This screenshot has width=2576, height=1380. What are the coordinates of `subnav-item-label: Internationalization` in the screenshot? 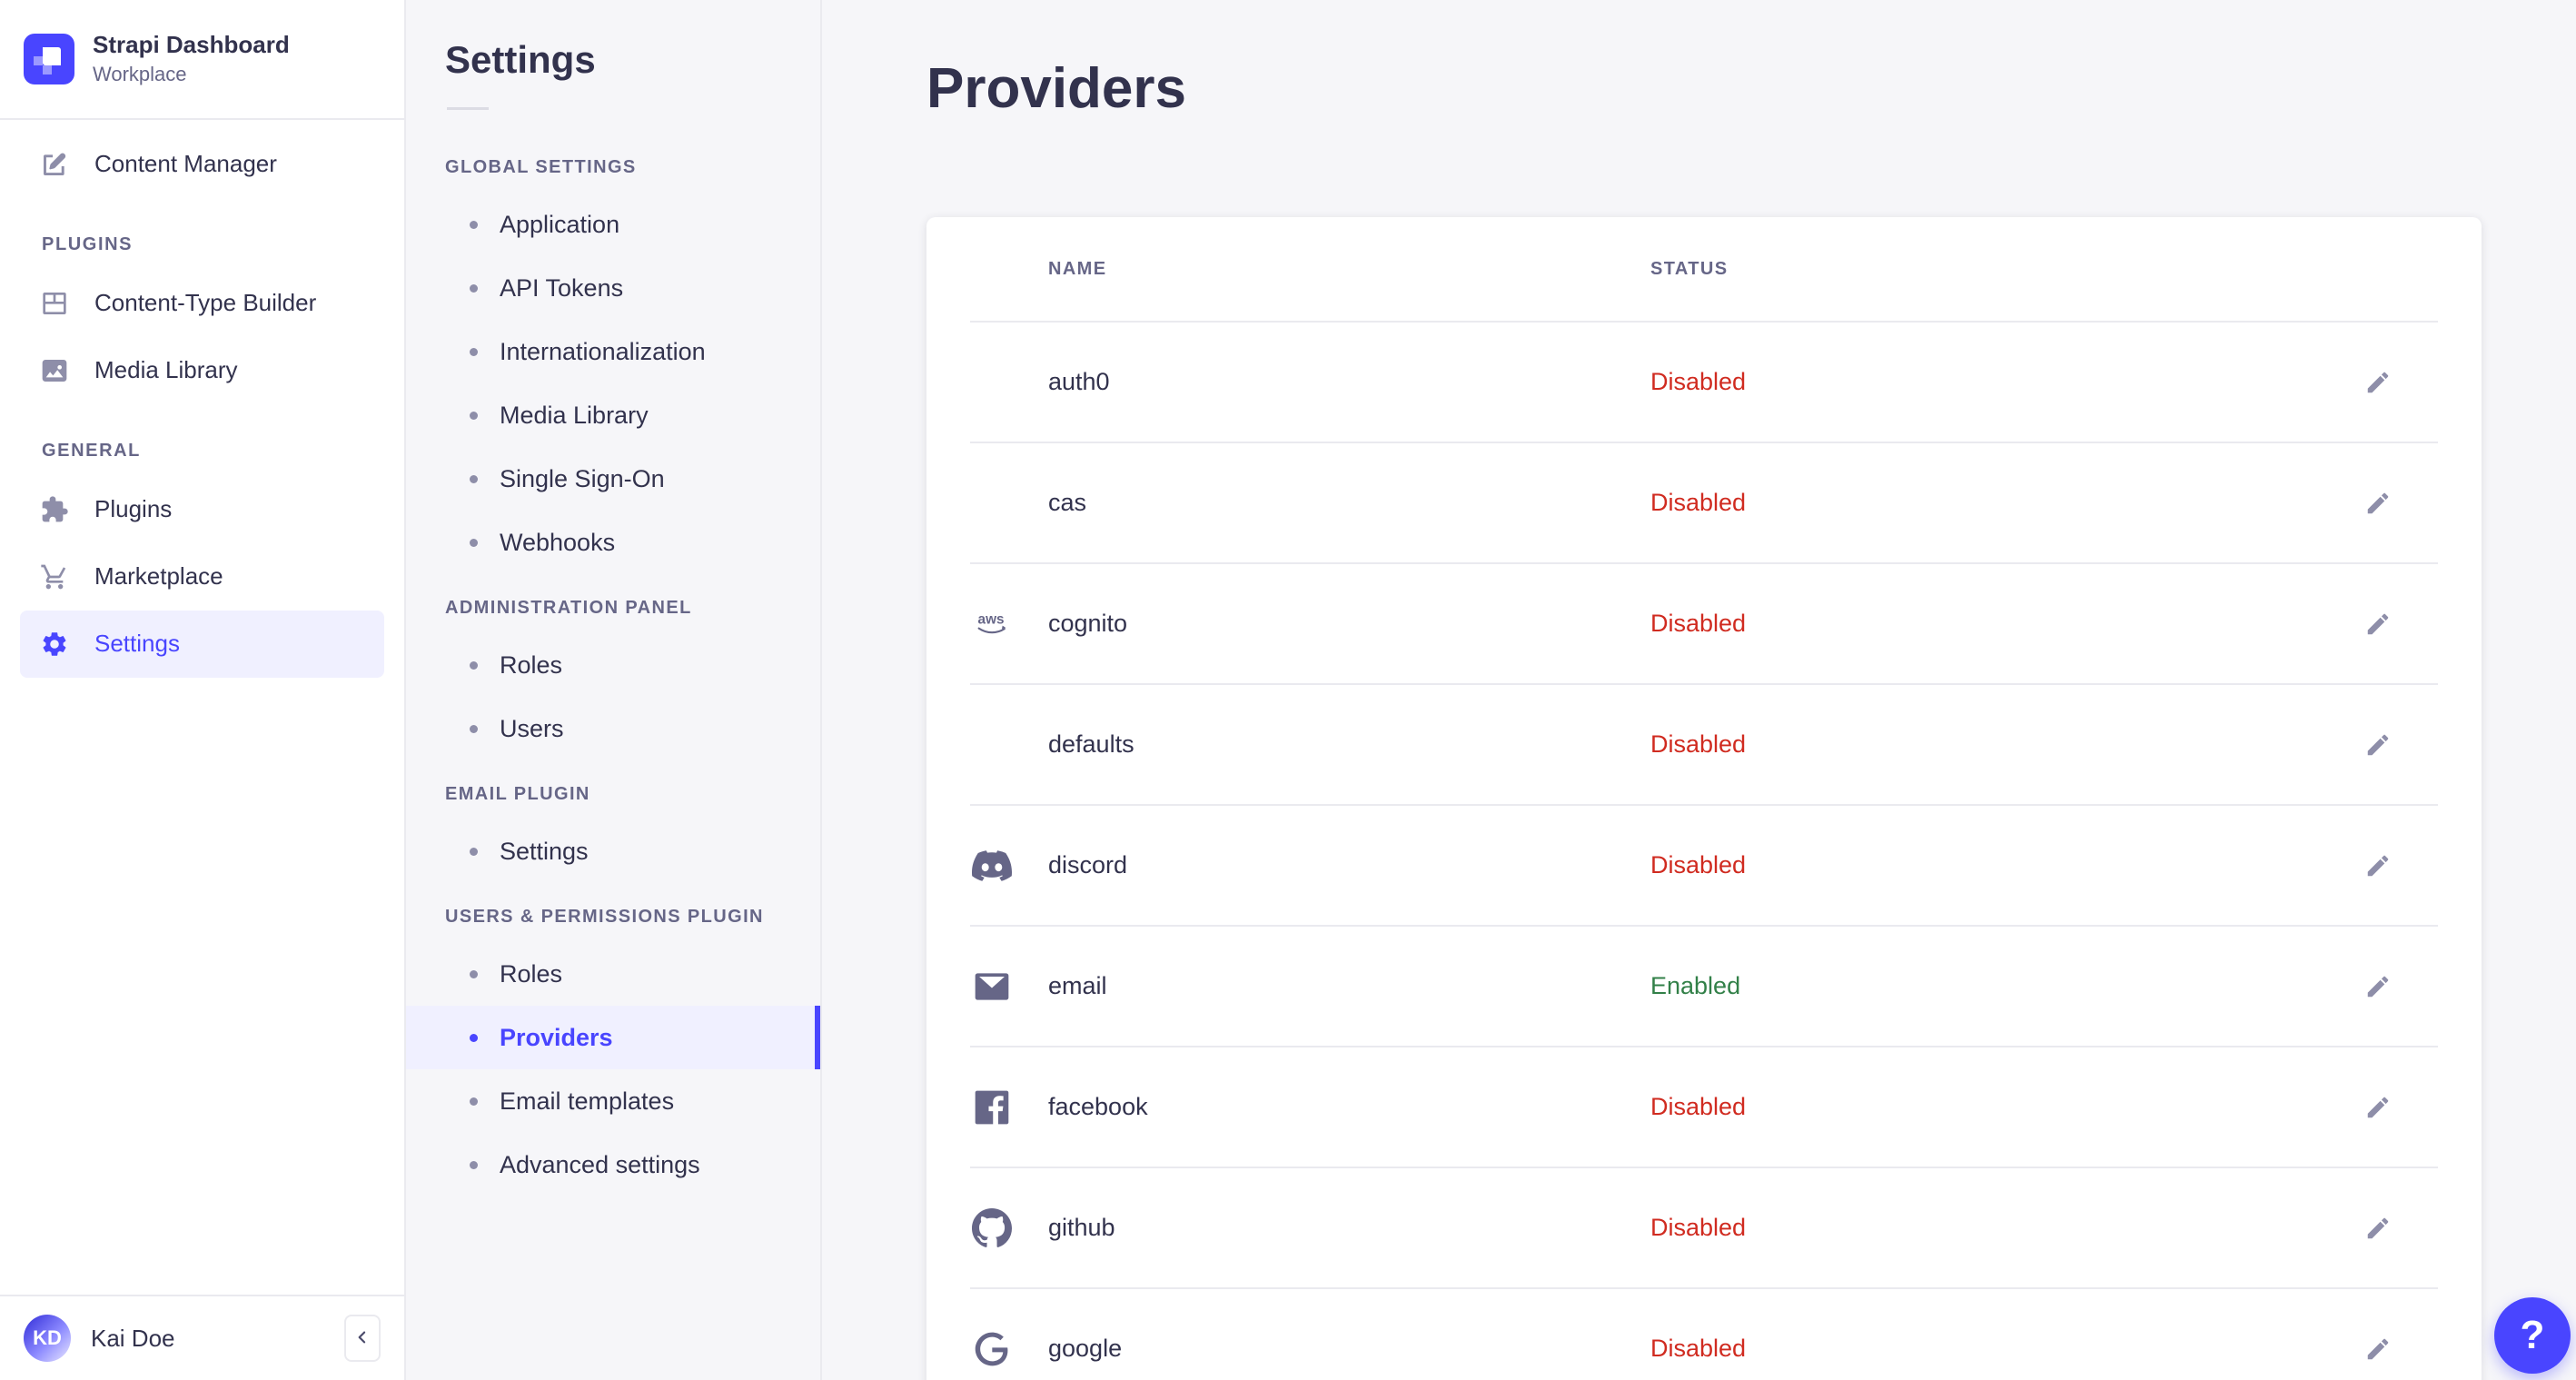 It's located at (603, 351).